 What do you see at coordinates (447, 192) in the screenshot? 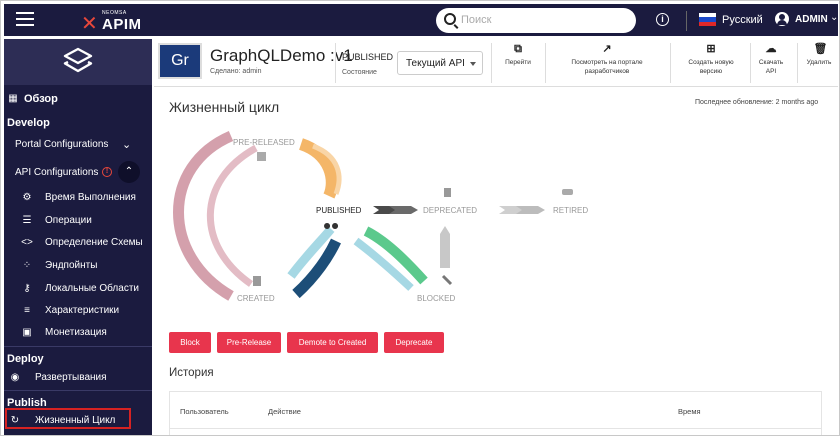
I see `trash-state-icon` at bounding box center [447, 192].